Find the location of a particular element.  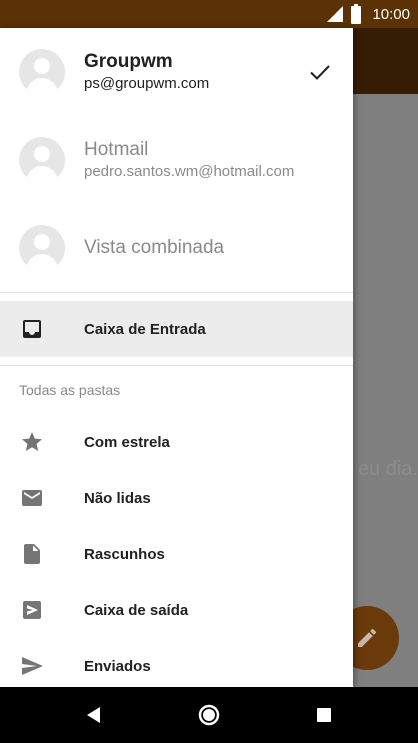

account-text: Groupwm ps@groupwm.com is located at coordinates (146, 72).